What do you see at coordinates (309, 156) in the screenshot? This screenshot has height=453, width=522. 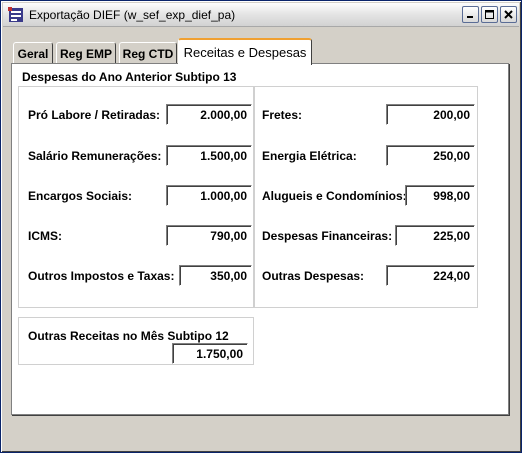 I see `energia-label: Energia Elétrica:` at bounding box center [309, 156].